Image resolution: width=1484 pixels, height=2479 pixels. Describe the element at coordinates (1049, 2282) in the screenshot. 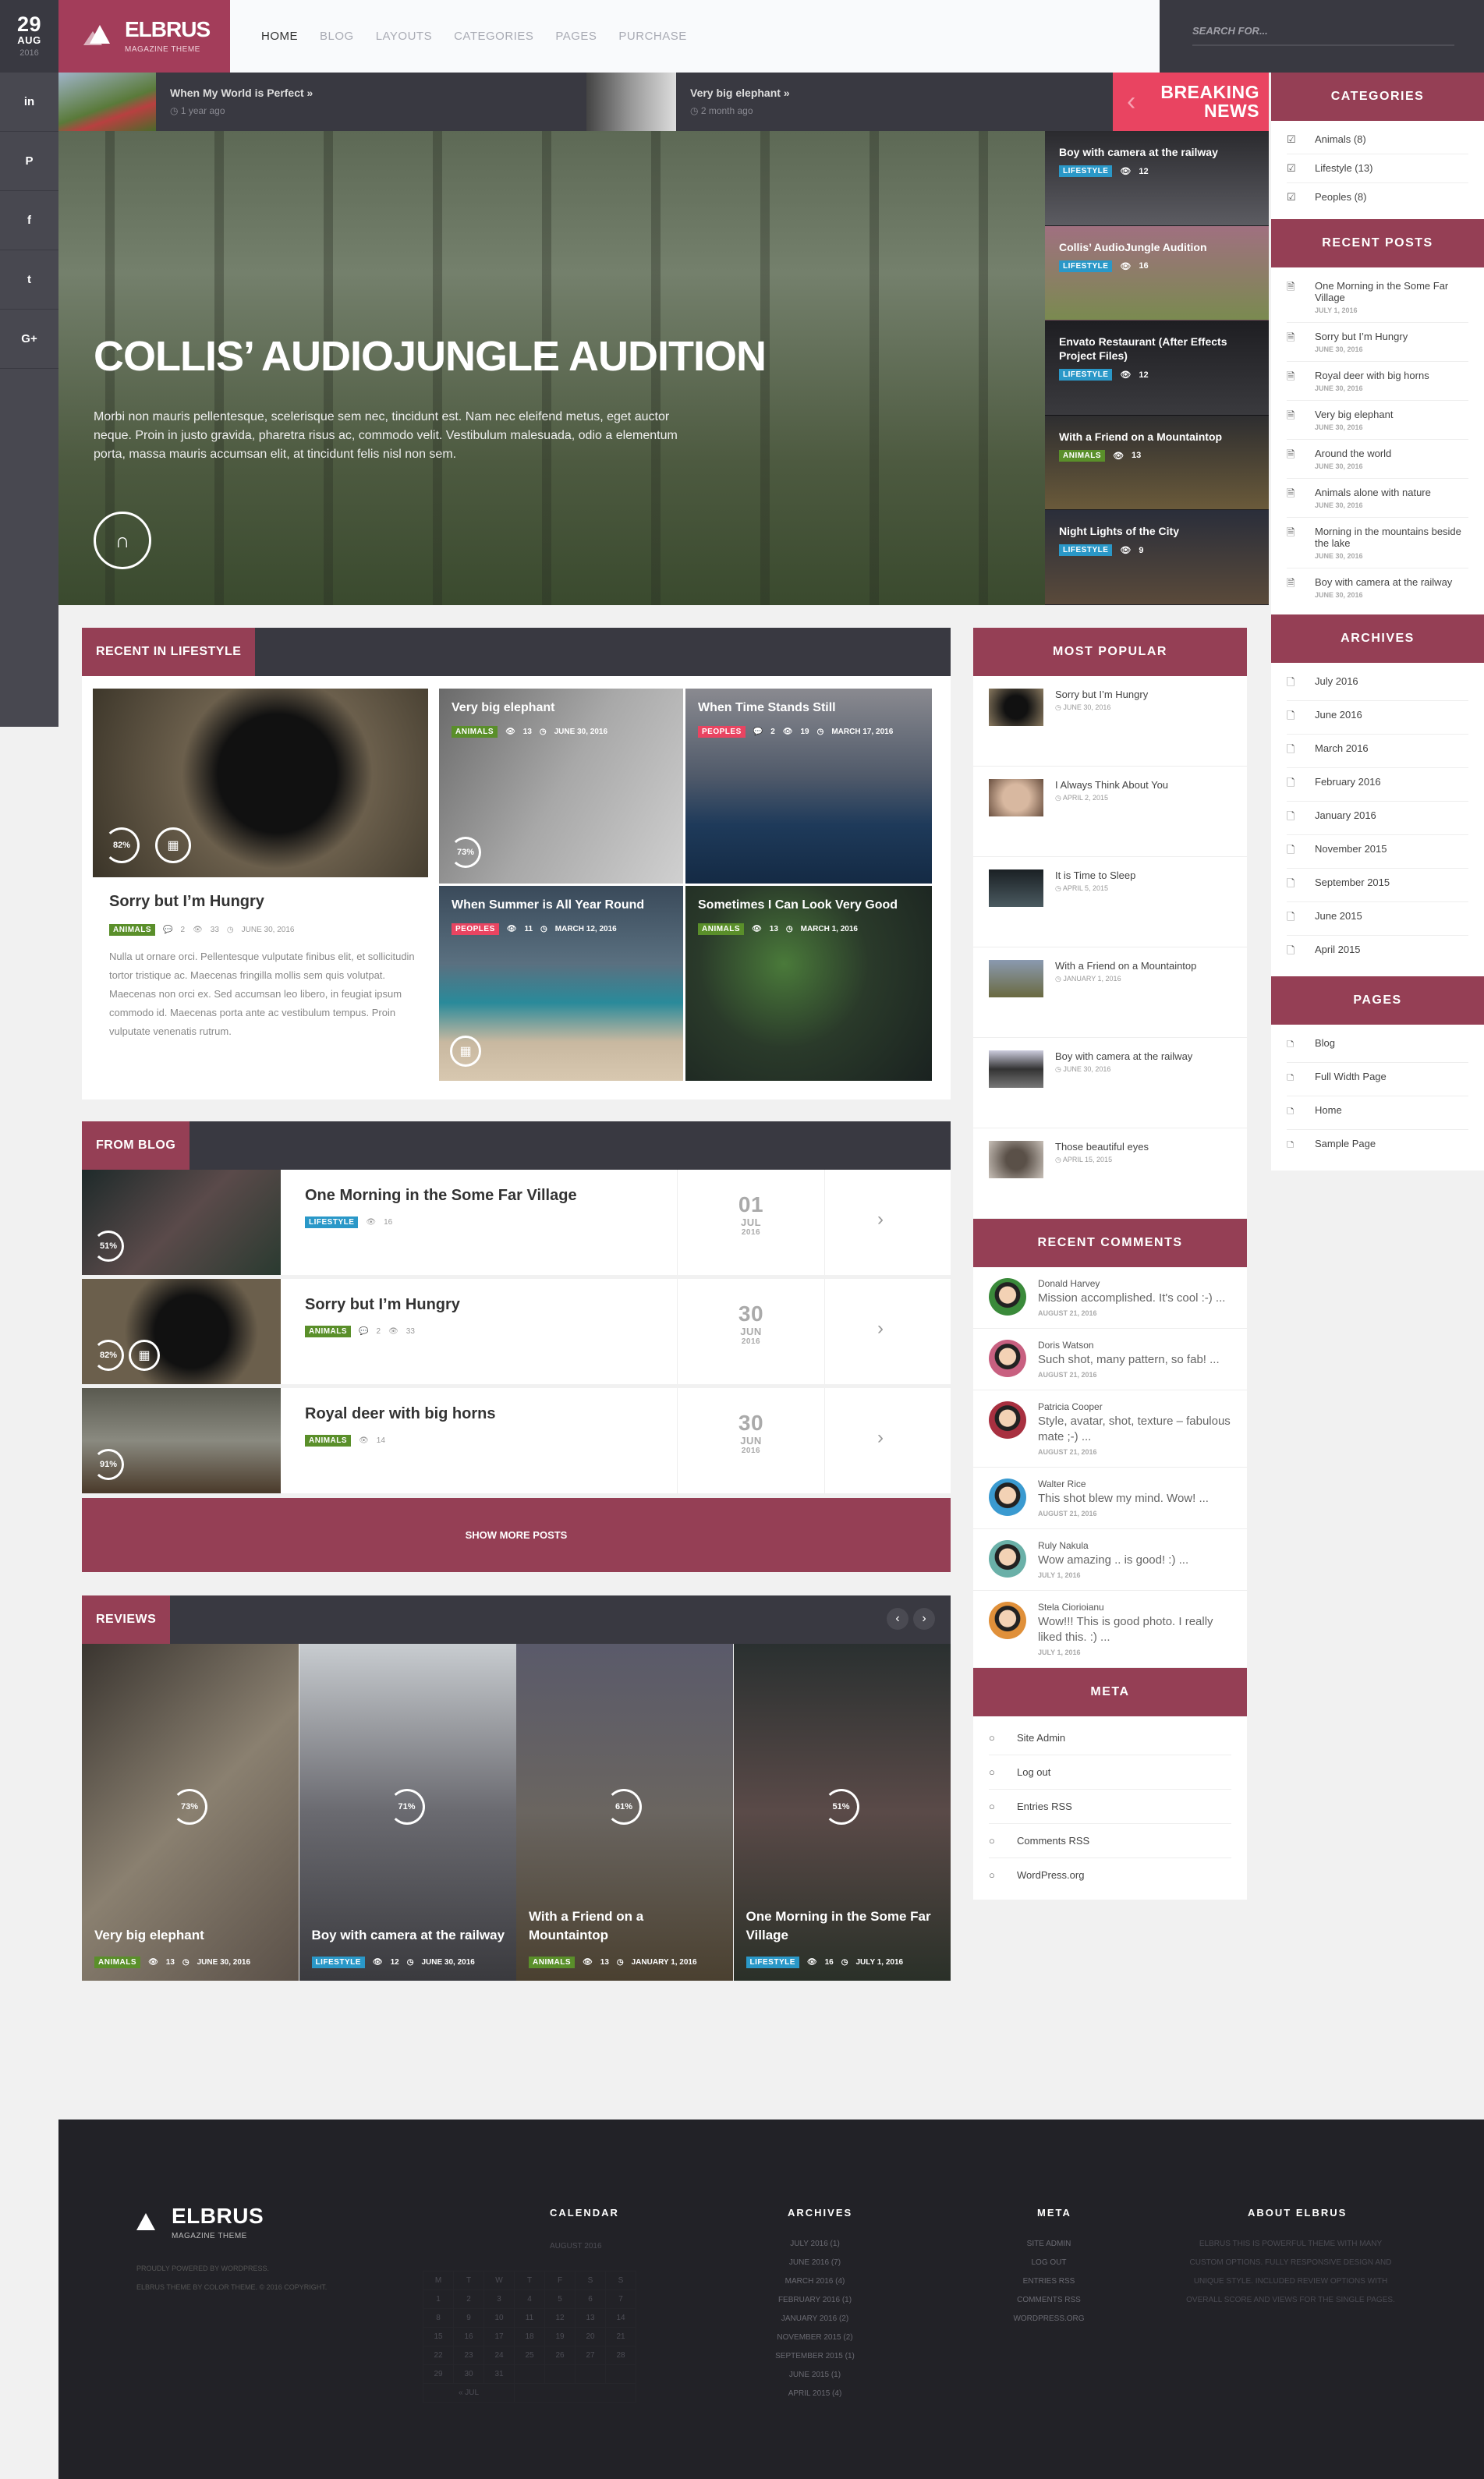

I see `footer-meta-link: ENTRIES RSS` at that location.